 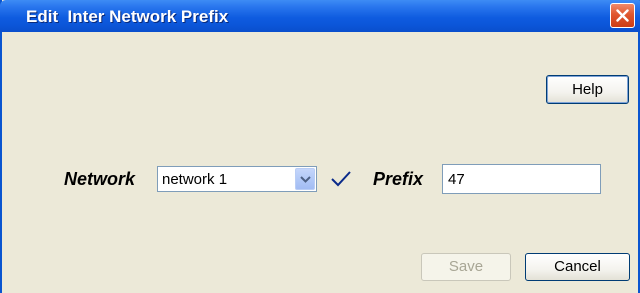 I want to click on close-button, so click(x=622, y=15).